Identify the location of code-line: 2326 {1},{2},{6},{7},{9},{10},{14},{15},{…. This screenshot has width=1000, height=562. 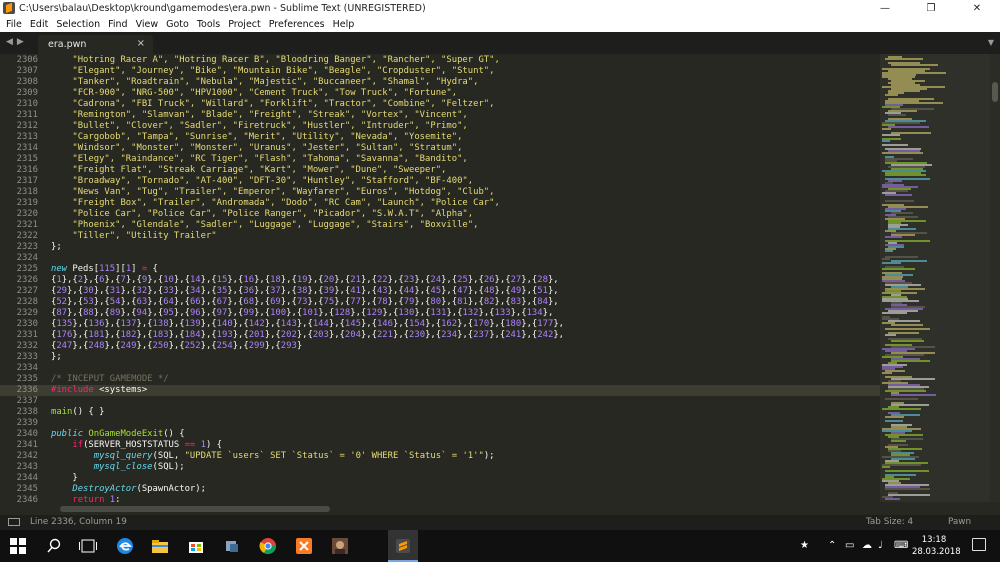
(279, 280).